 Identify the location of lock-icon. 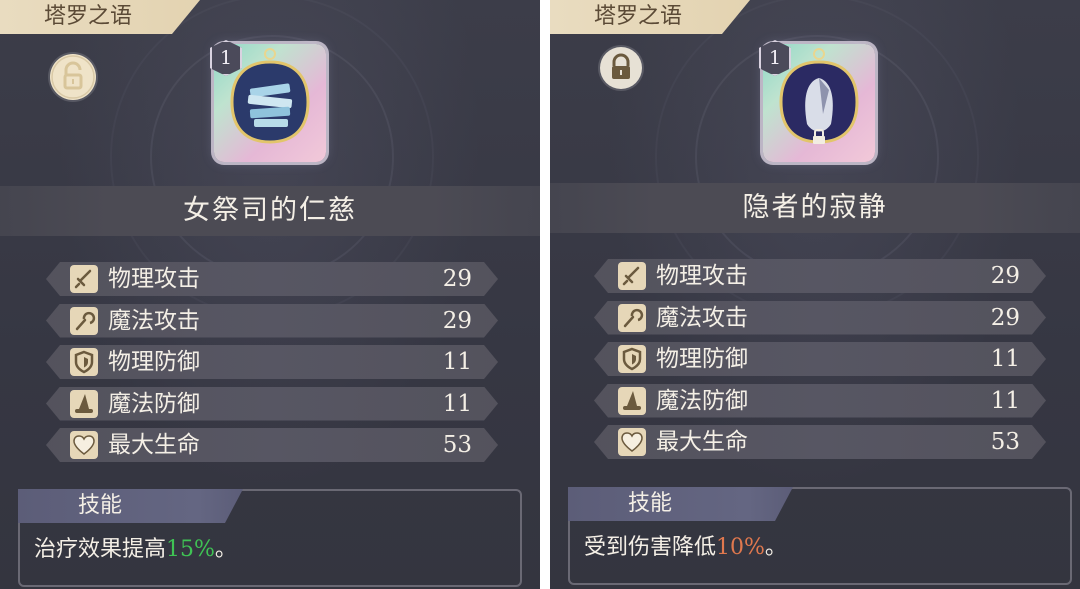
(621, 68).